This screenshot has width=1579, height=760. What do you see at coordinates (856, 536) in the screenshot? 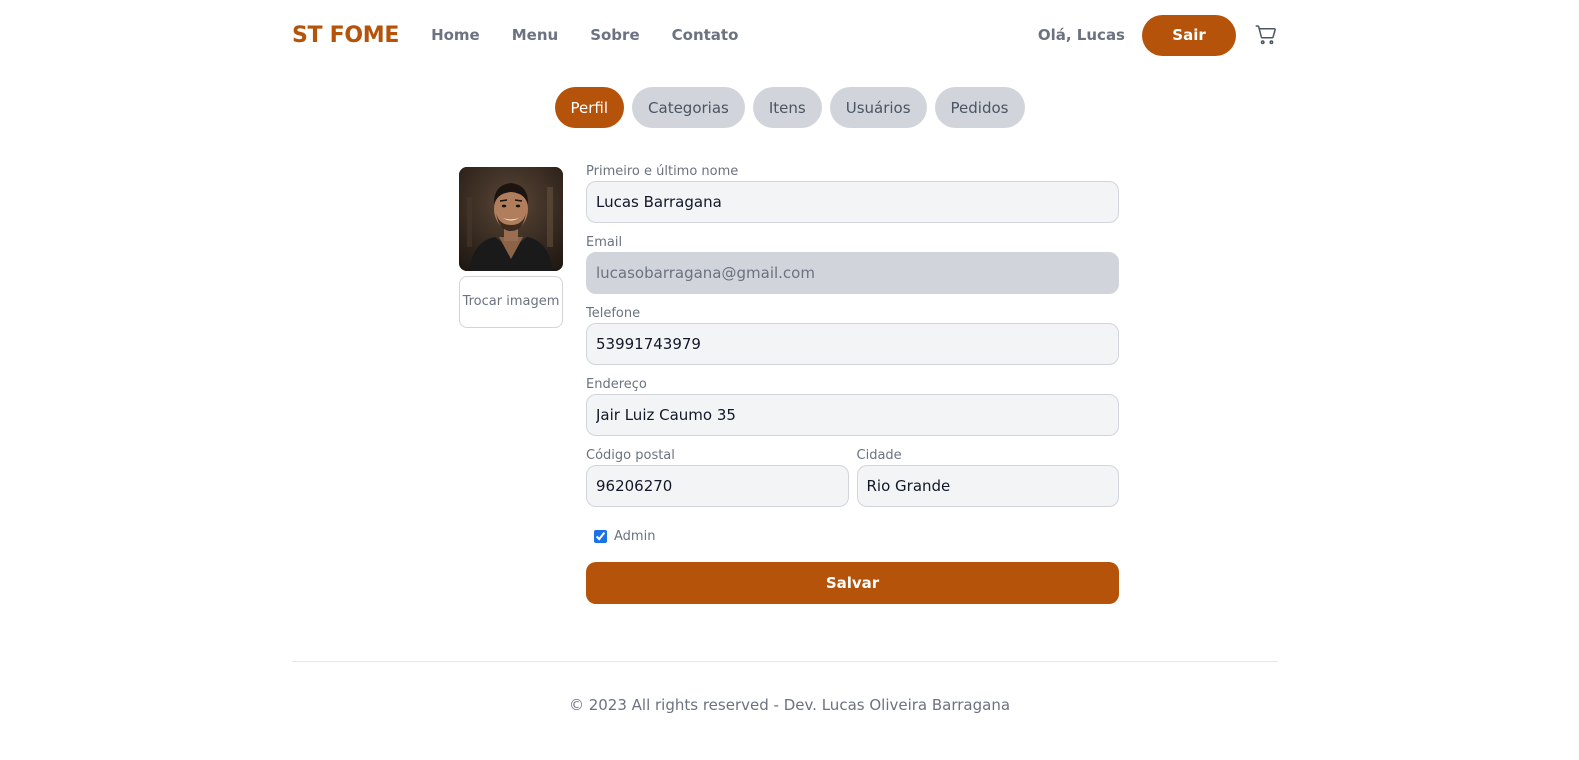
I see `admin-option: Admin` at bounding box center [856, 536].